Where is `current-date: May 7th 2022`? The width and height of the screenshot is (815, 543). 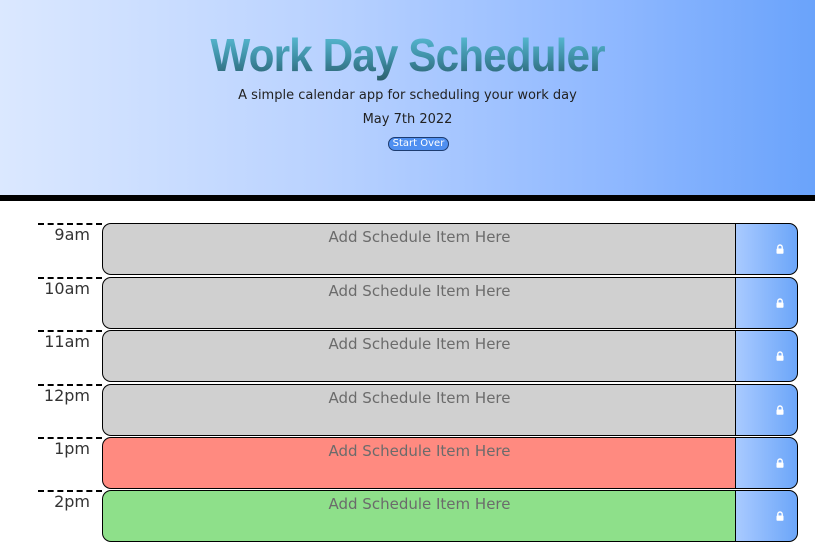
current-date: May 7th 2022 is located at coordinates (407, 119).